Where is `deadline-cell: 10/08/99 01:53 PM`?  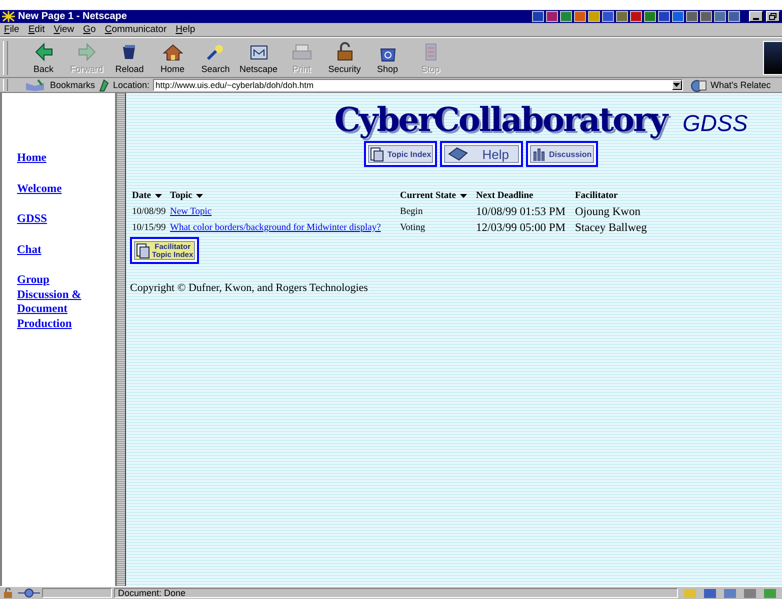 deadline-cell: 10/08/99 01:53 PM is located at coordinates (521, 212).